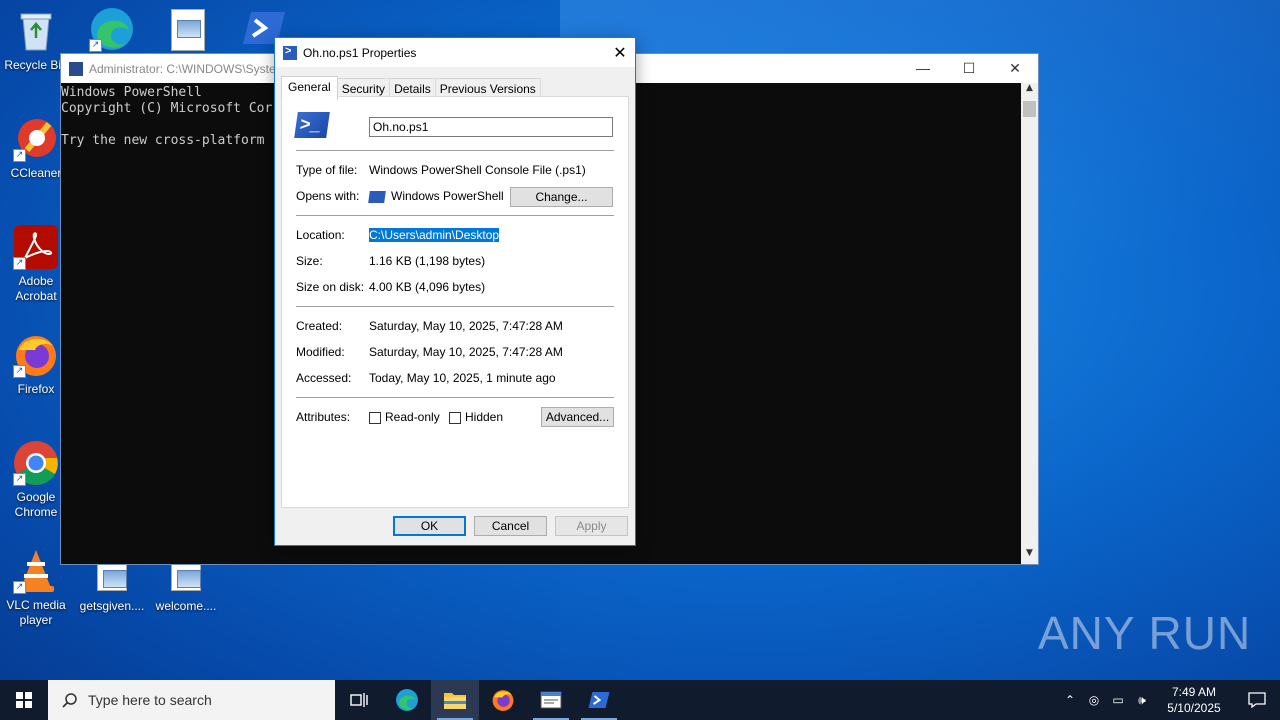 This screenshot has height=720, width=1280. Describe the element at coordinates (620, 53) in the screenshot. I see `close-icon: ✕` at that location.